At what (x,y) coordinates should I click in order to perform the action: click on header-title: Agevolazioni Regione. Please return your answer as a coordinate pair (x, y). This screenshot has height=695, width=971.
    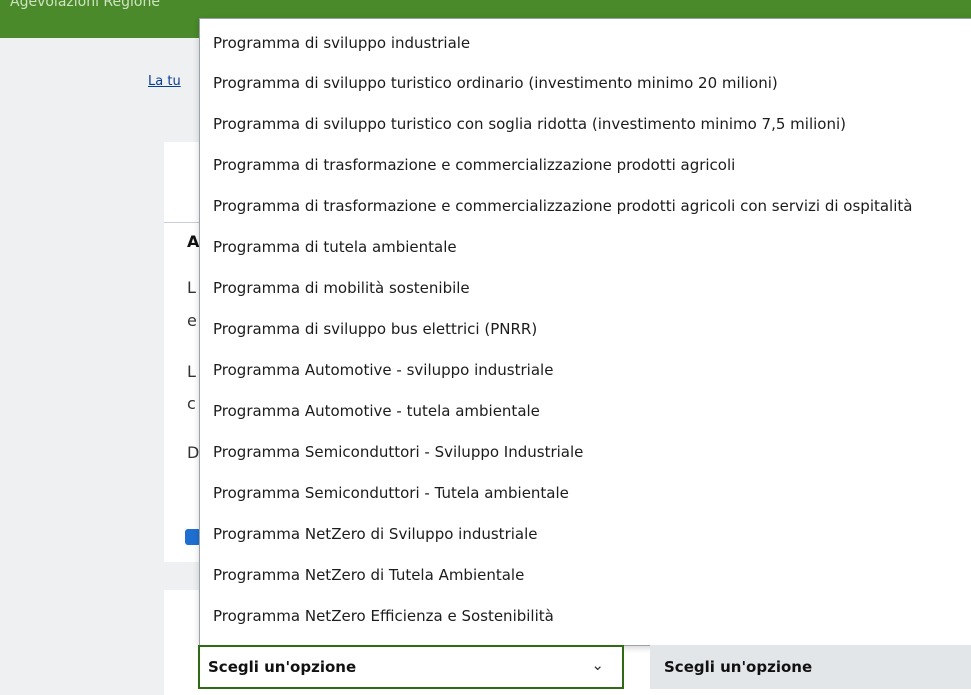
    Looking at the image, I should click on (85, 5).